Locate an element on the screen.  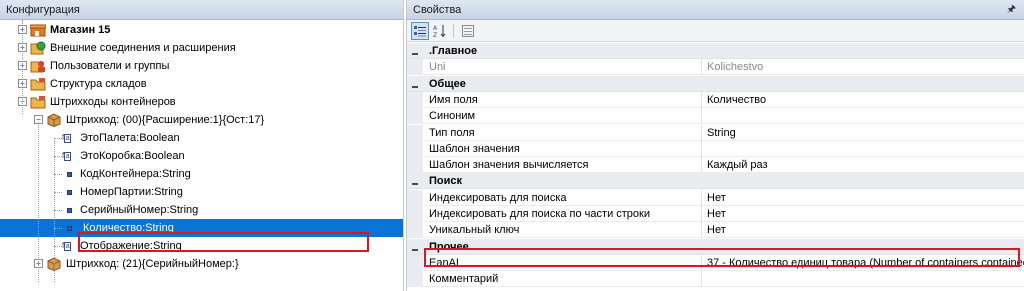
svg-text: A is located at coordinates (435, 28).